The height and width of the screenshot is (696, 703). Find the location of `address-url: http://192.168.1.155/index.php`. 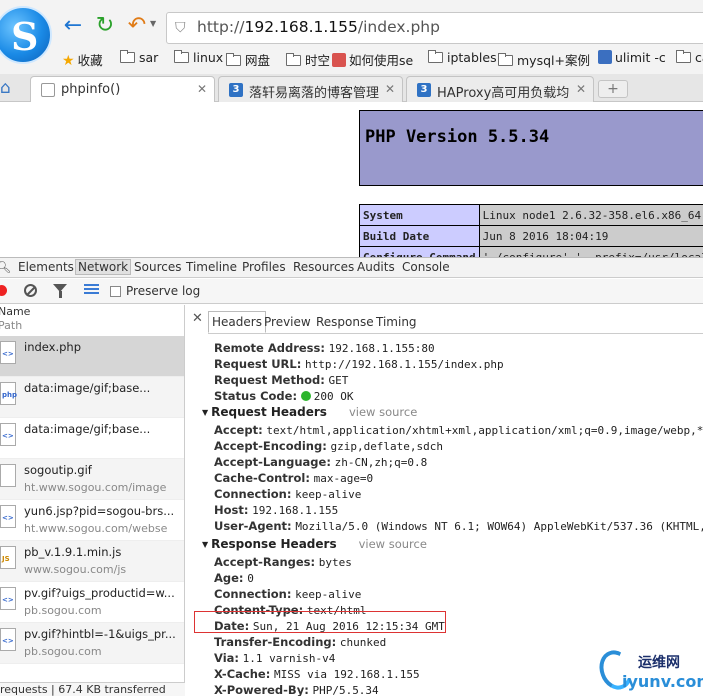

address-url: http://192.168.1.155/index.php is located at coordinates (318, 27).